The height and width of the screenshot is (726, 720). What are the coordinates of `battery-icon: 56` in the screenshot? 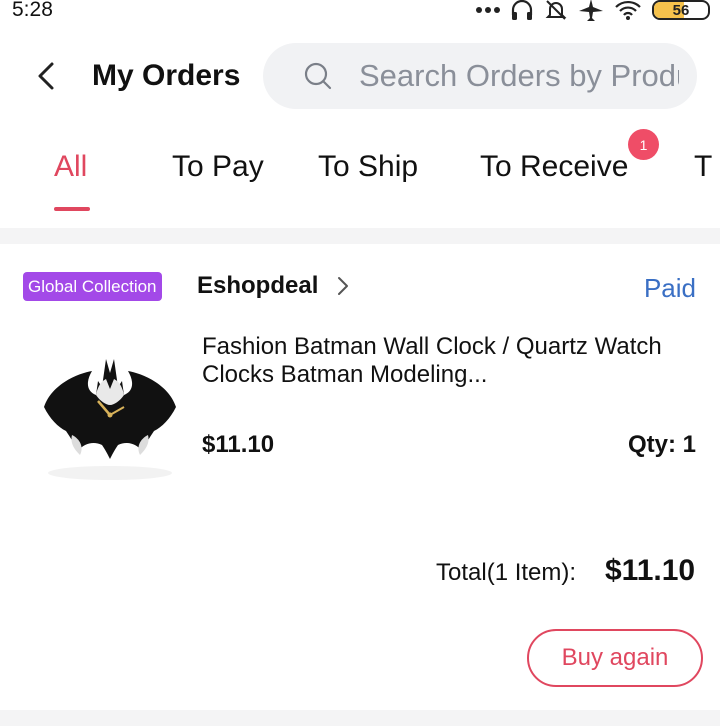 It's located at (681, 10).